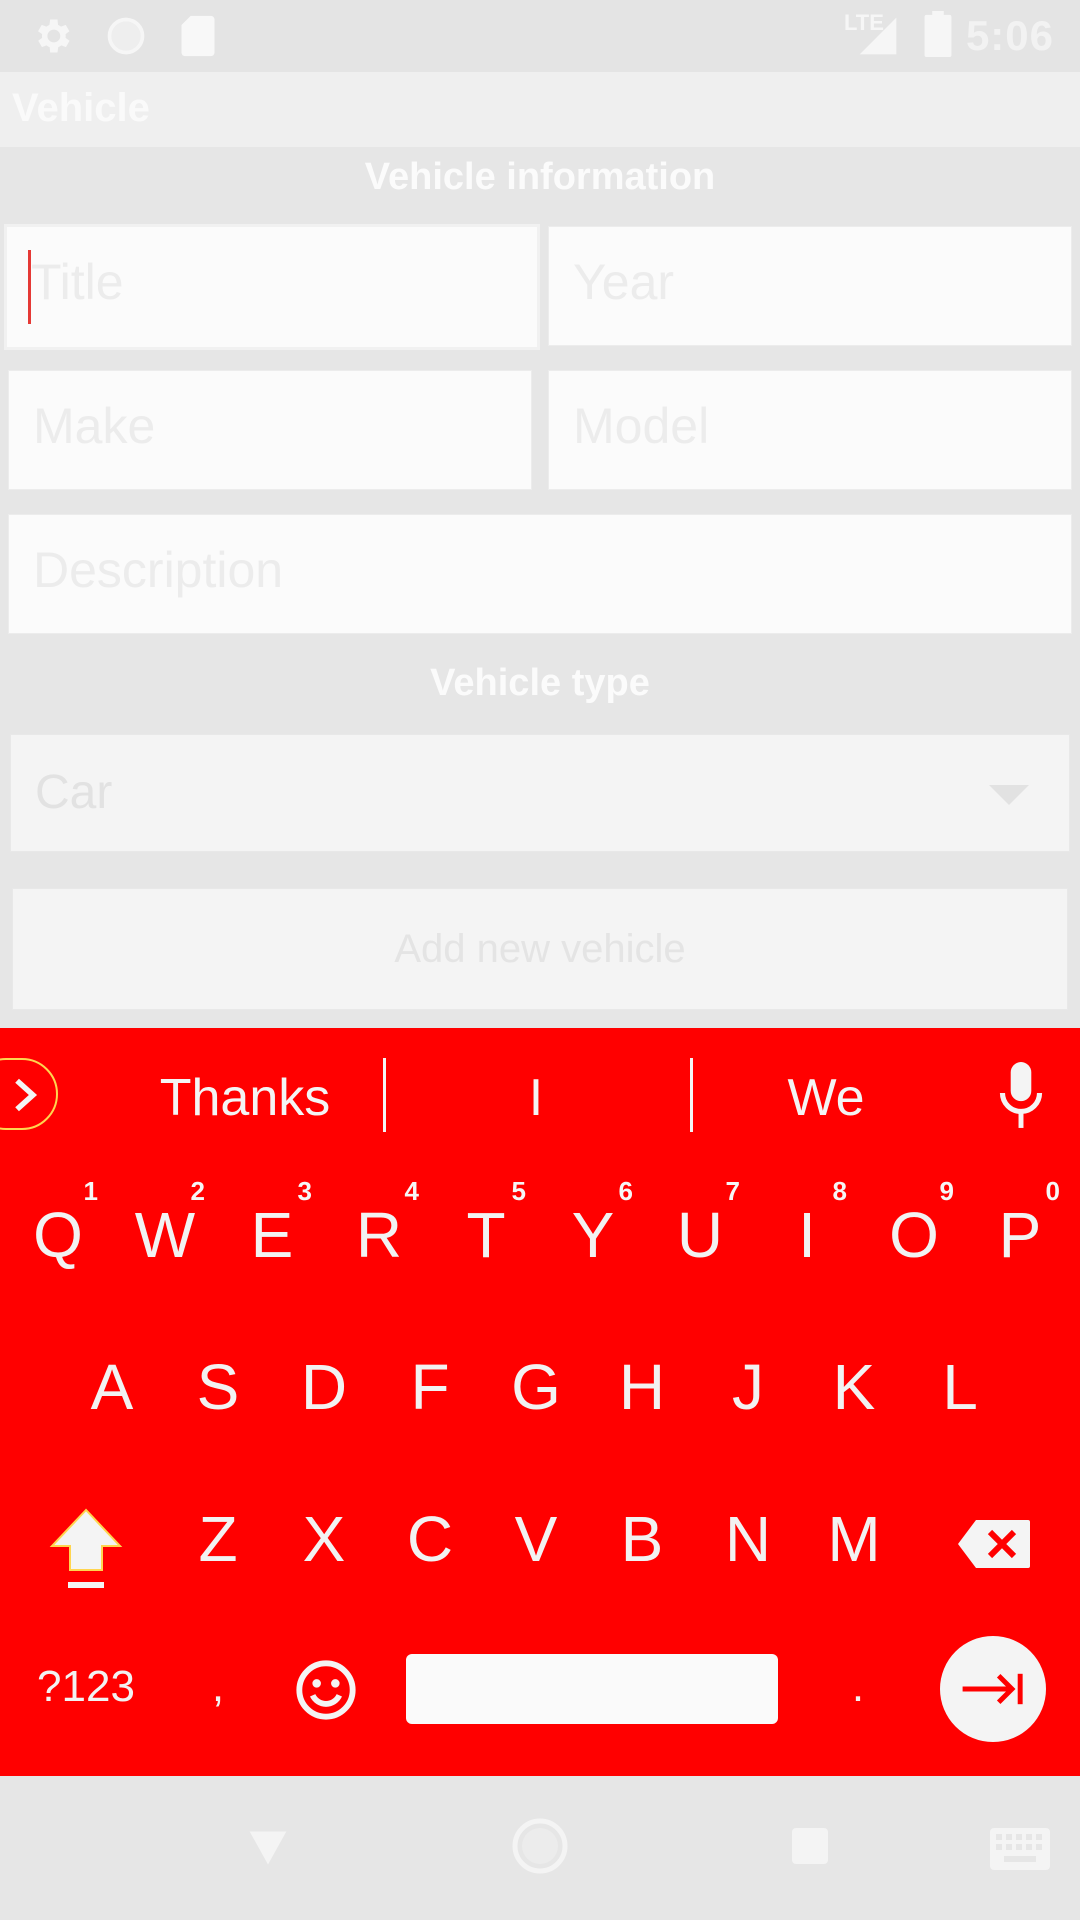 The height and width of the screenshot is (1920, 1080). I want to click on key-x: X, so click(324, 1542).